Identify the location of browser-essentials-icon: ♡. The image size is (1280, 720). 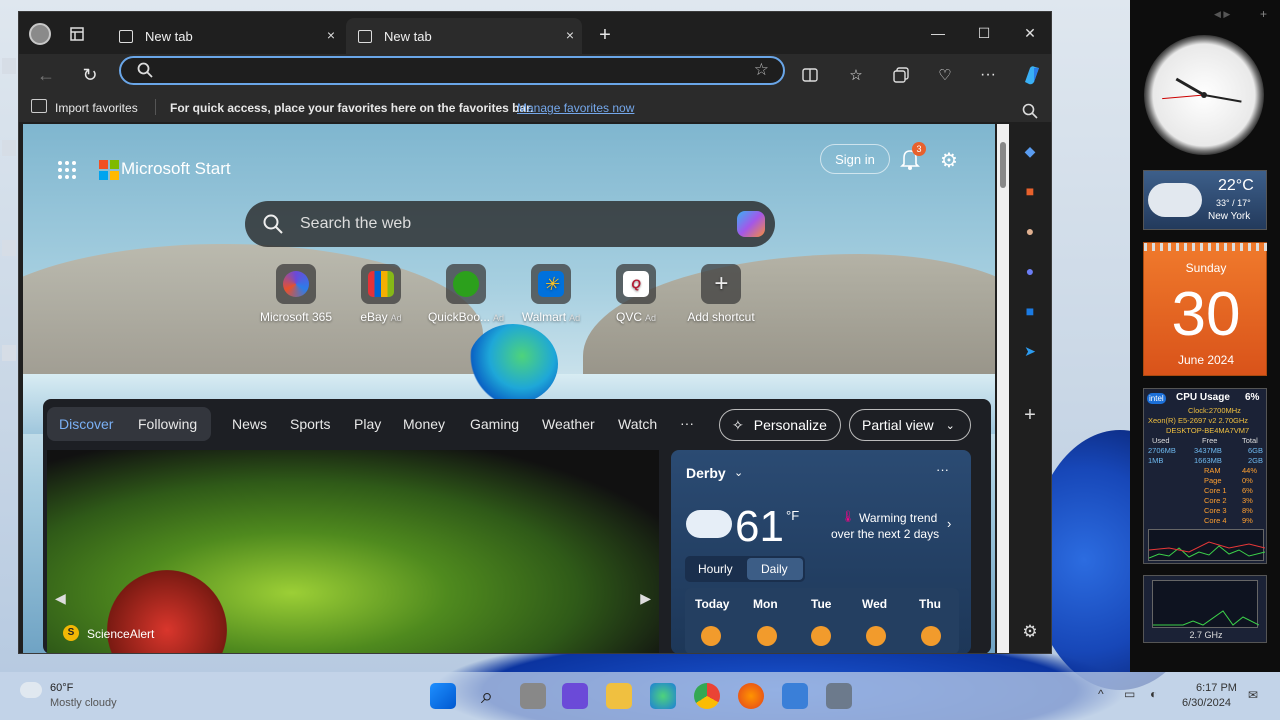
(945, 75).